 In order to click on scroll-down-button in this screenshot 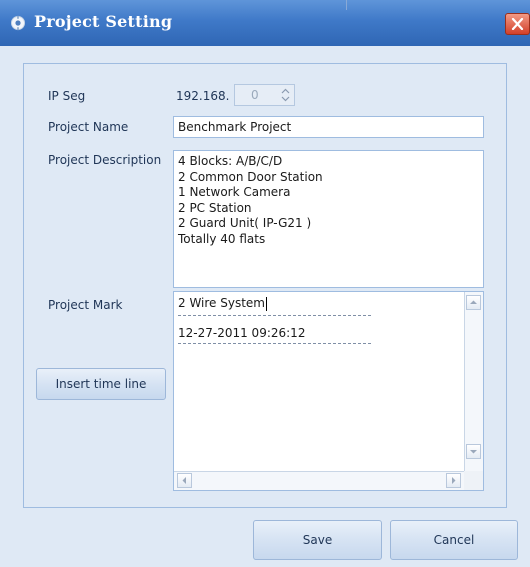, I will do `click(473, 451)`.